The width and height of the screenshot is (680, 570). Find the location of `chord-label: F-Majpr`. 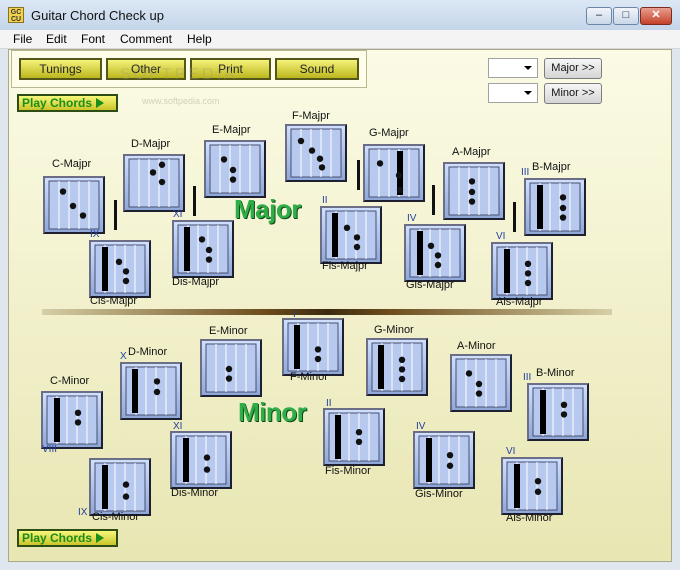

chord-label: F-Majpr is located at coordinates (311, 116).